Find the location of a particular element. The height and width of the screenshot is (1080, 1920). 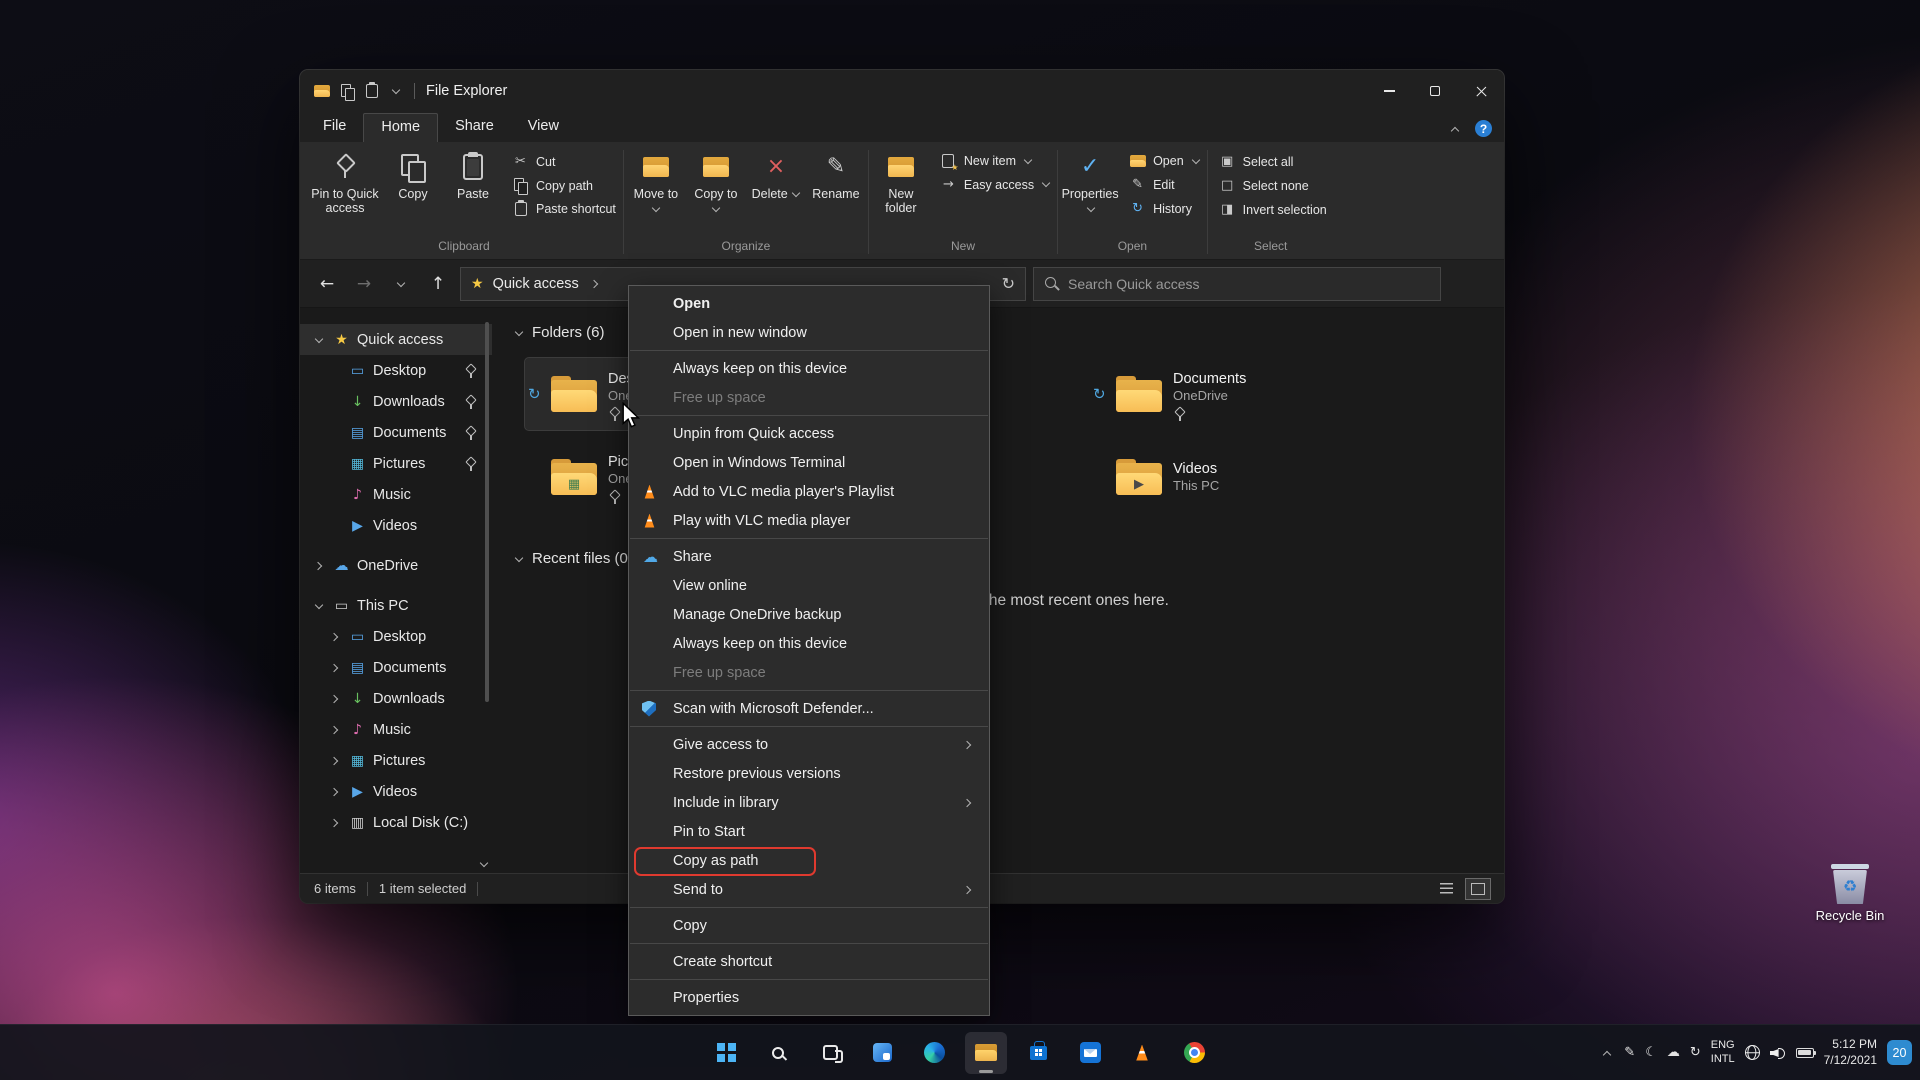

menu-item: View online is located at coordinates (809, 585).